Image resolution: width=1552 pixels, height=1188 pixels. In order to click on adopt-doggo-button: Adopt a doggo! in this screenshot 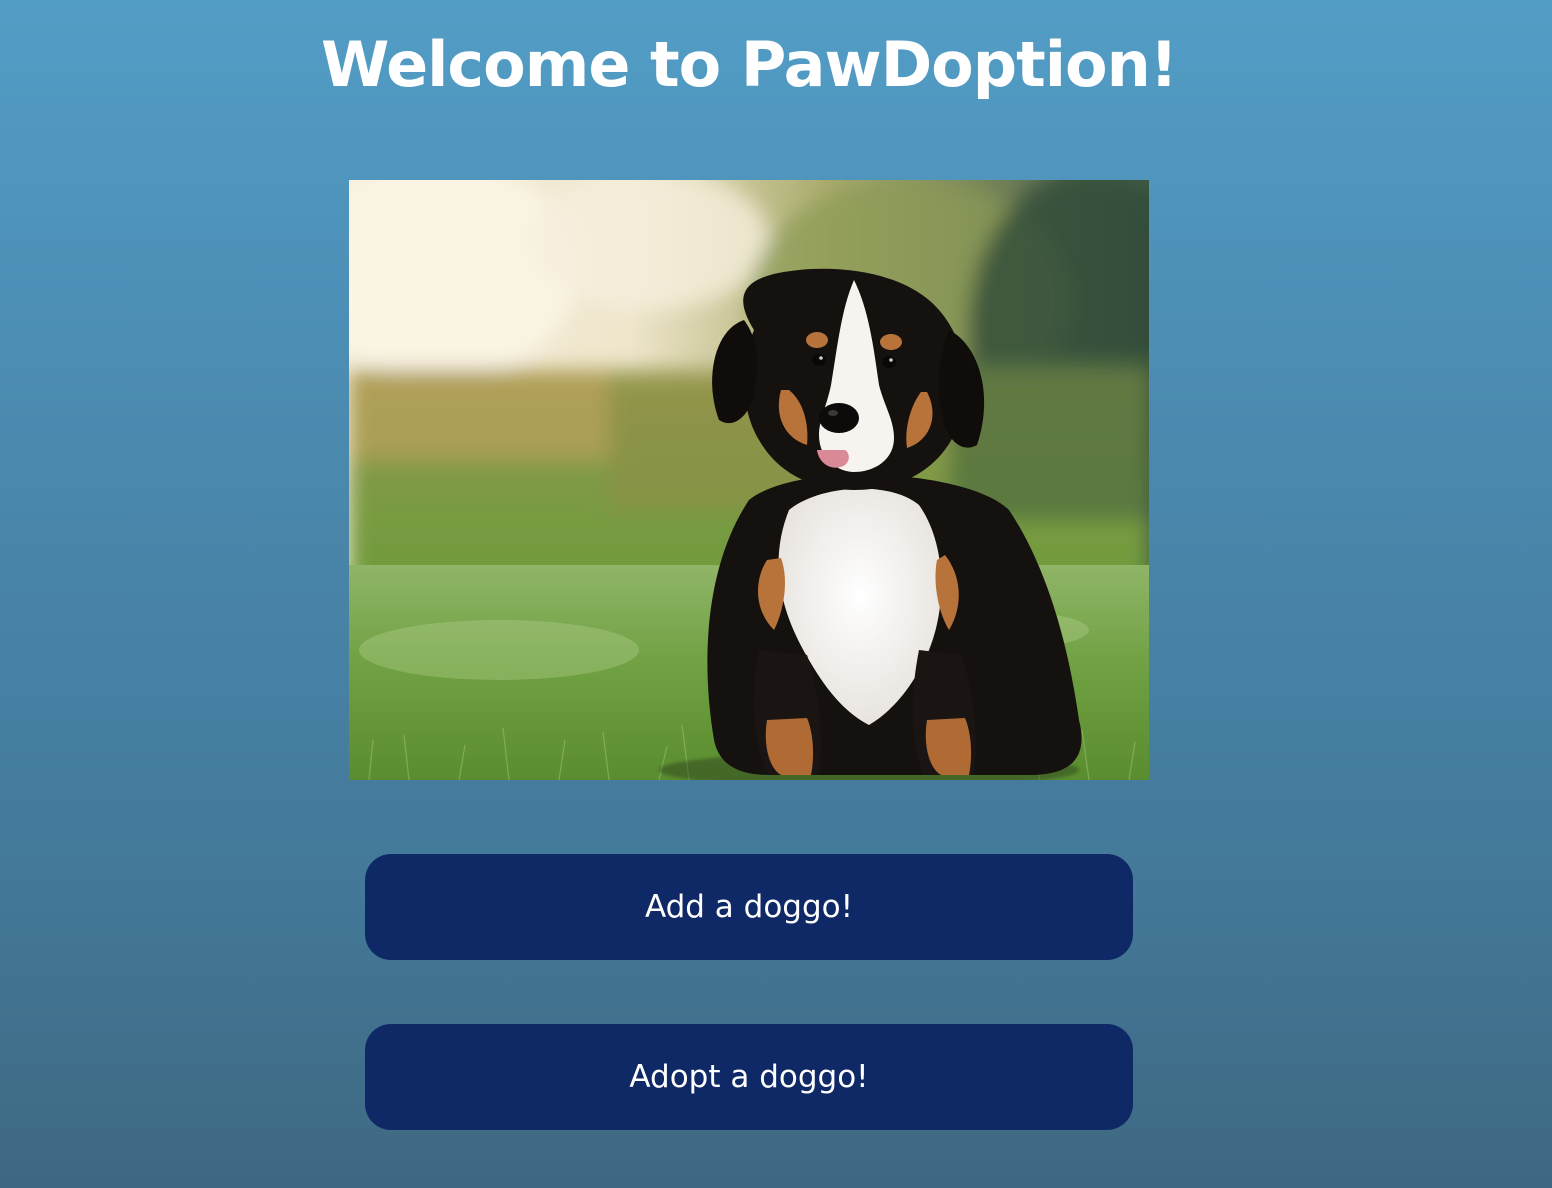, I will do `click(749, 1077)`.